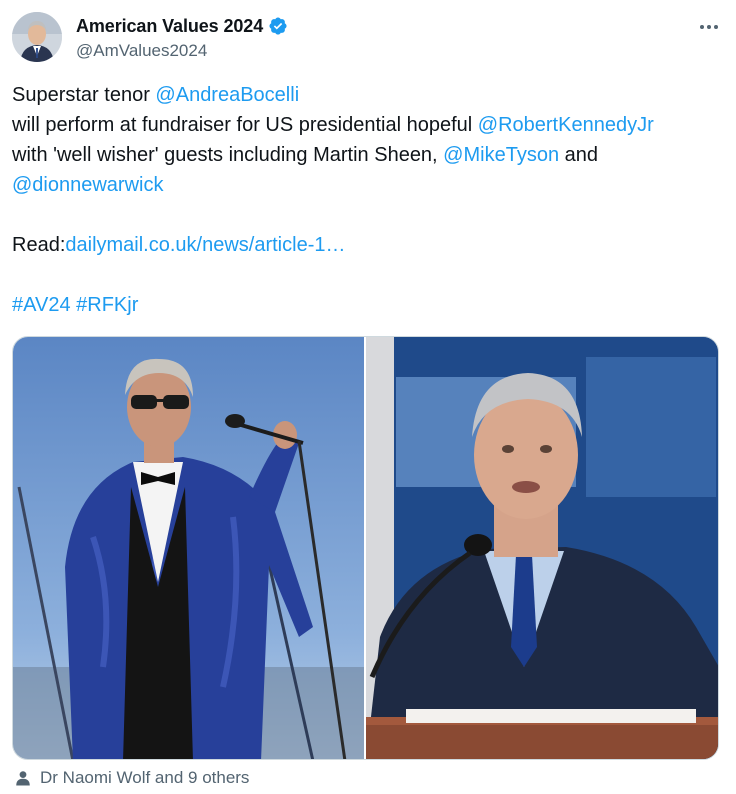 The image size is (736, 794). Describe the element at coordinates (144, 778) in the screenshot. I see `liked-by-text: Dr Naomi Wolf and 9 others` at that location.